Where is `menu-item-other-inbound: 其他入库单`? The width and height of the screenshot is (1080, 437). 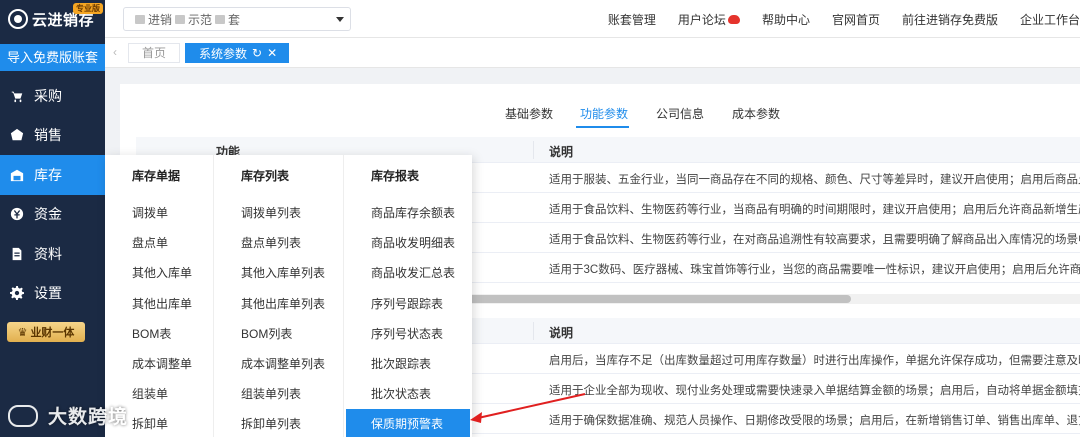
menu-item-other-inbound: 其他入库单 is located at coordinates (159, 273).